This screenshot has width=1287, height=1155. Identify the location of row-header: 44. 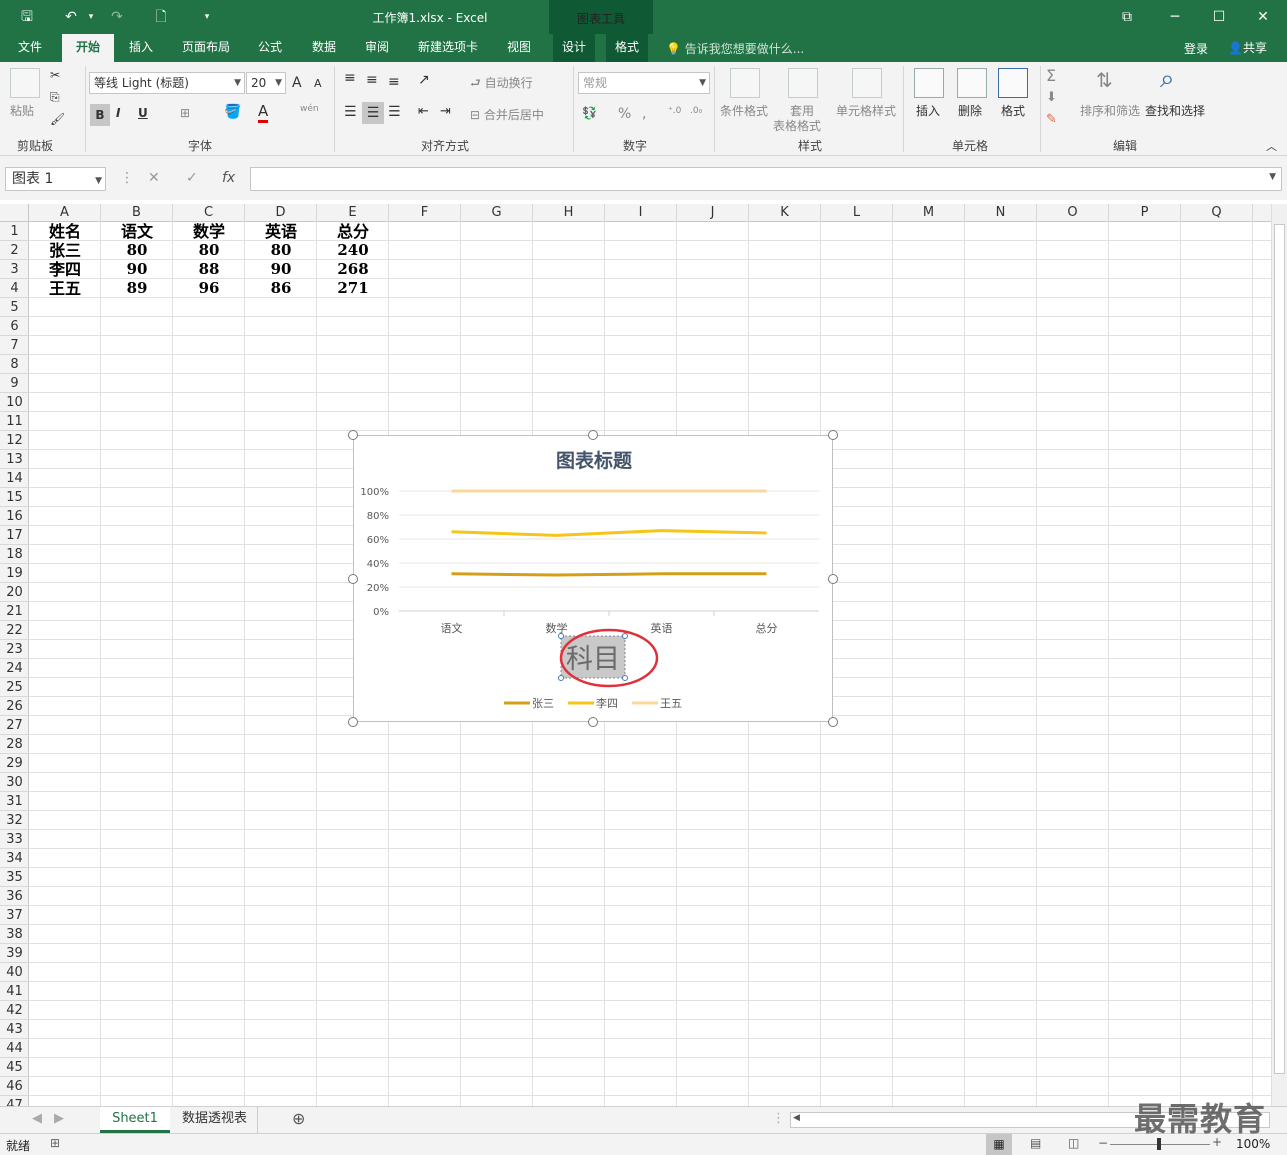
(14, 1048).